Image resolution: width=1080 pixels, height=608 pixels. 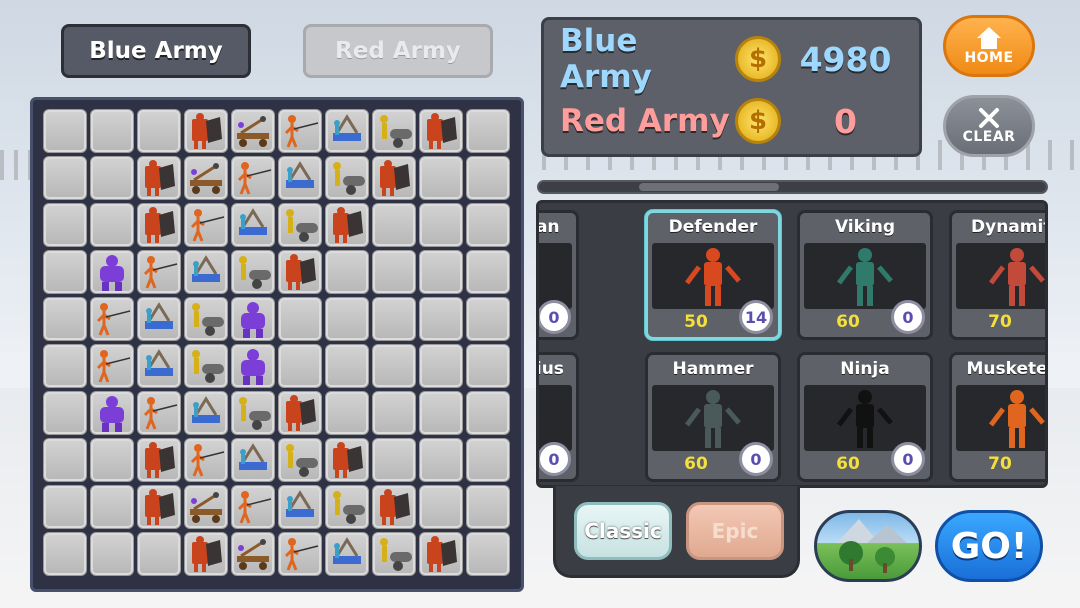 I want to click on unit-card-dynamite: Dynamite 70, so click(x=997, y=275).